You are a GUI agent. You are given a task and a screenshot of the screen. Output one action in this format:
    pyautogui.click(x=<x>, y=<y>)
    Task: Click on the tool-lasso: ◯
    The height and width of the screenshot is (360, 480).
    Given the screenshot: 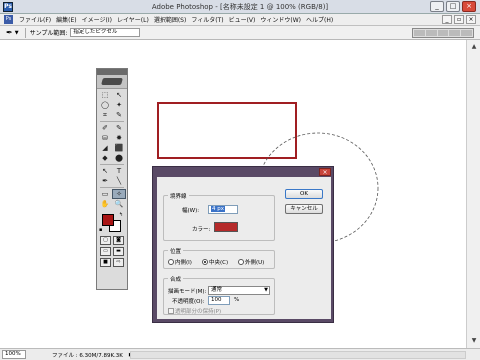 What is the action you would take?
    pyautogui.click(x=105, y=105)
    